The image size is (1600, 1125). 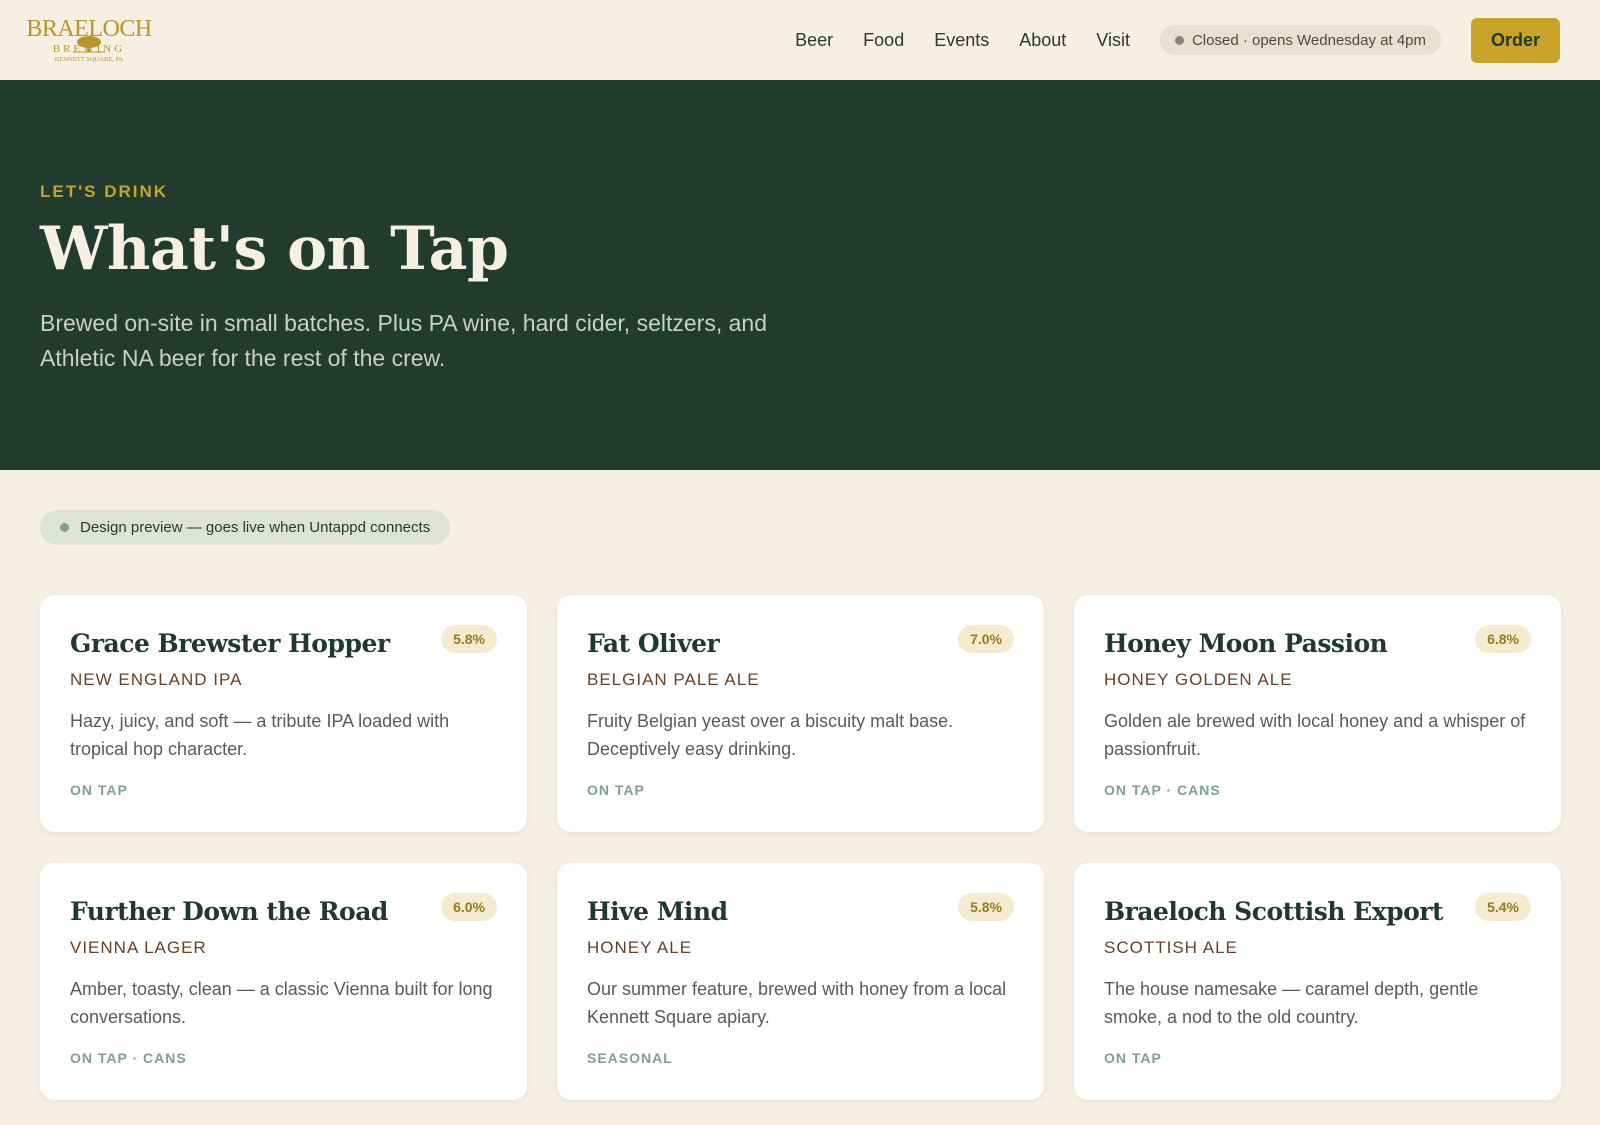 What do you see at coordinates (1246, 643) in the screenshot?
I see `beer-name: Honey Moon Passion` at bounding box center [1246, 643].